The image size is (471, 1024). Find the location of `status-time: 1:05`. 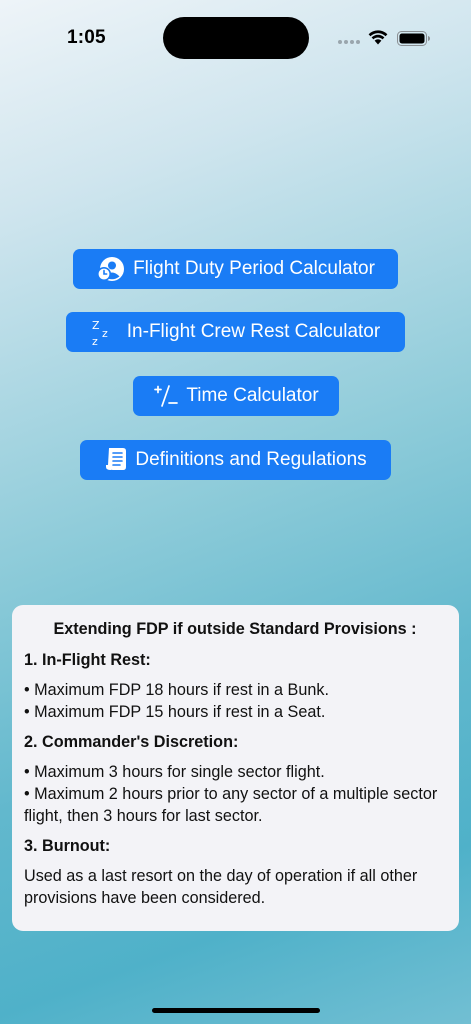

status-time: 1:05 is located at coordinates (86, 37).